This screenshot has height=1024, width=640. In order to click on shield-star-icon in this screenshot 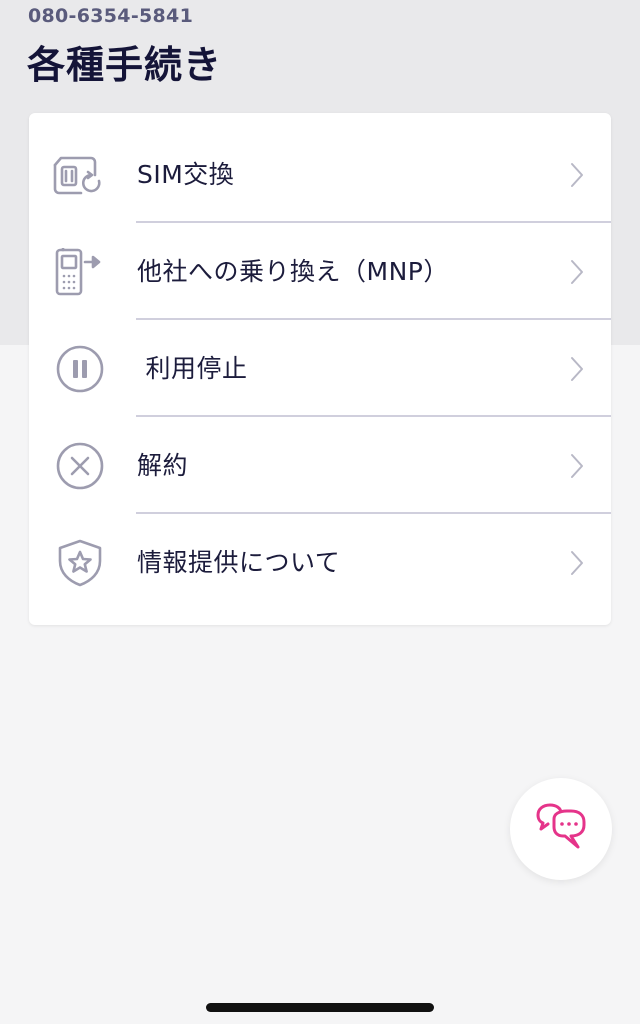, I will do `click(79, 563)`.